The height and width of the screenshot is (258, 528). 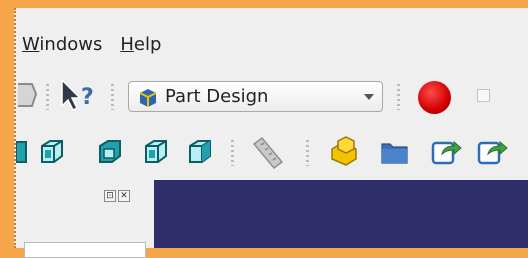 I want to click on panel-float-button: ⊡, so click(x=110, y=196).